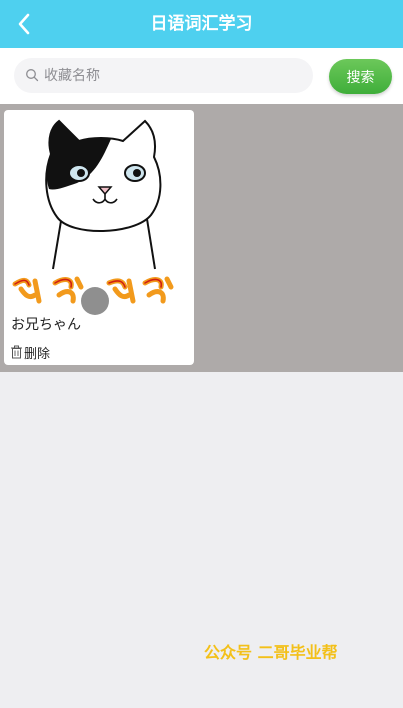 The height and width of the screenshot is (708, 403). I want to click on back-button, so click(24, 24).